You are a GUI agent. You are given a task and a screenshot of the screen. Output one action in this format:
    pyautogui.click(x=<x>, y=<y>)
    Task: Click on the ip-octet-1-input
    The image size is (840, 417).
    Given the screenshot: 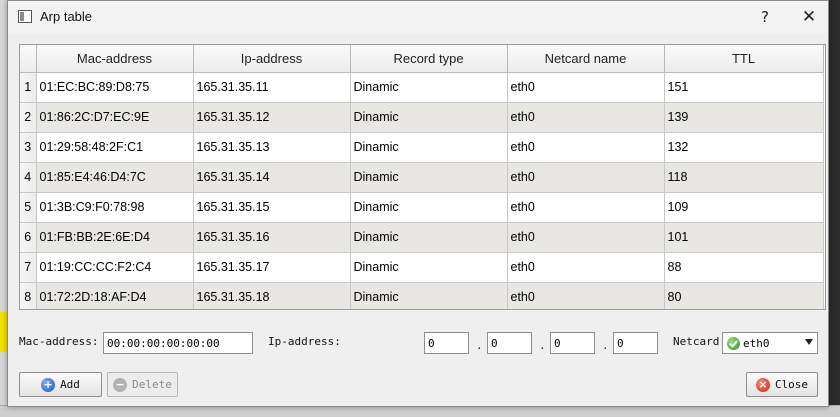 What is the action you would take?
    pyautogui.click(x=446, y=343)
    